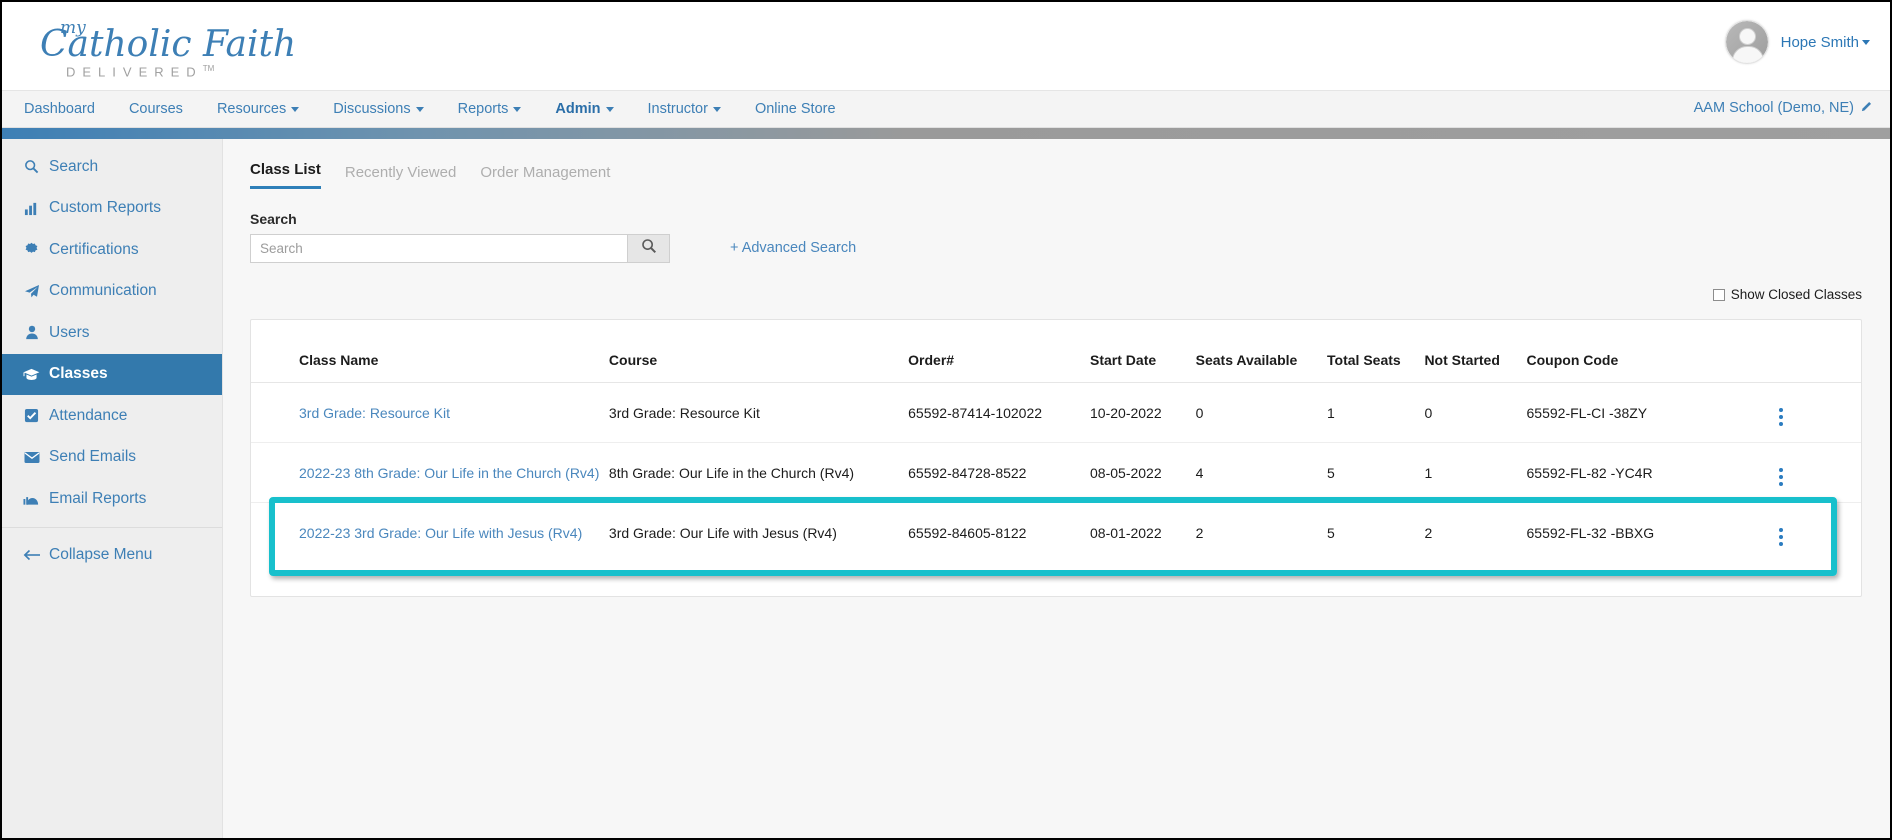  I want to click on nav-label: Instructor, so click(677, 109).